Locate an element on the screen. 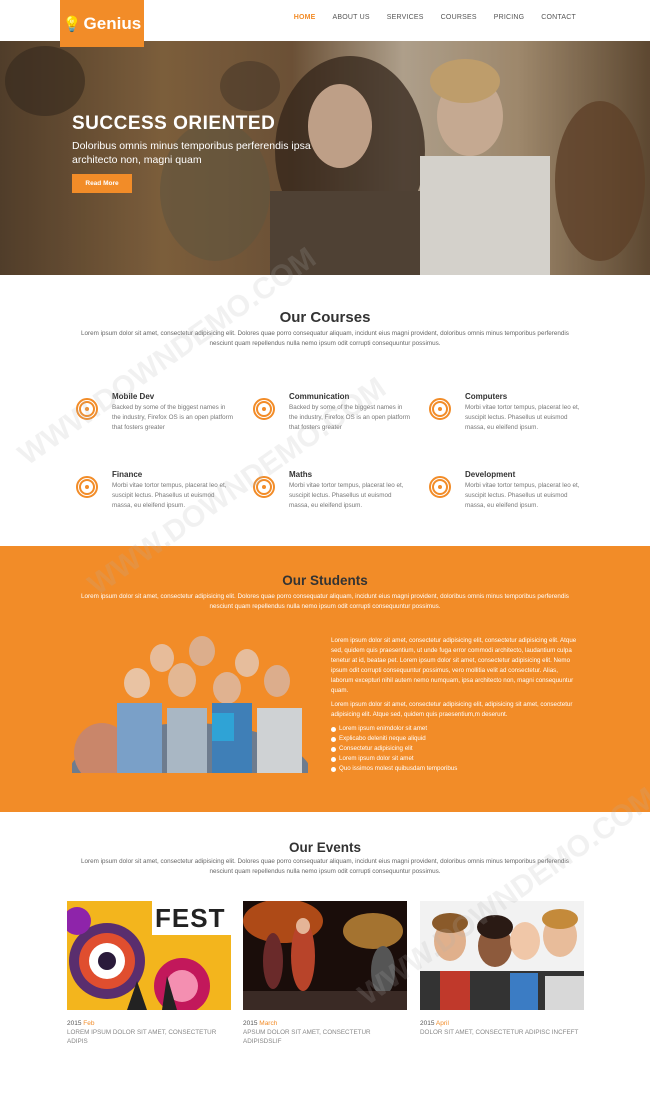  hero-title: SUCCESS ORIENTED is located at coordinates (174, 123).